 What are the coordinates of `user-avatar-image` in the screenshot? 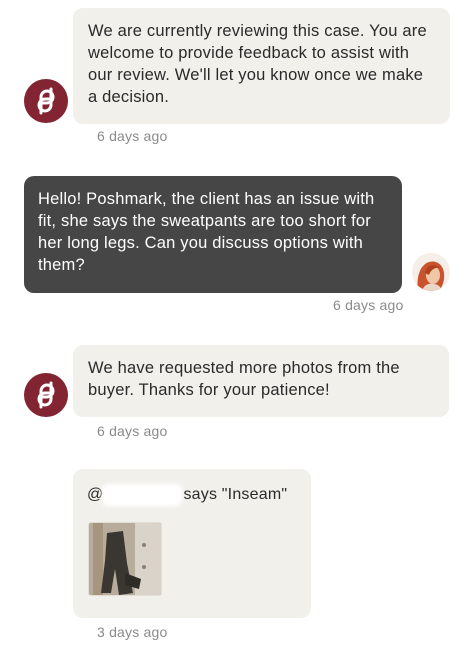 It's located at (431, 272).